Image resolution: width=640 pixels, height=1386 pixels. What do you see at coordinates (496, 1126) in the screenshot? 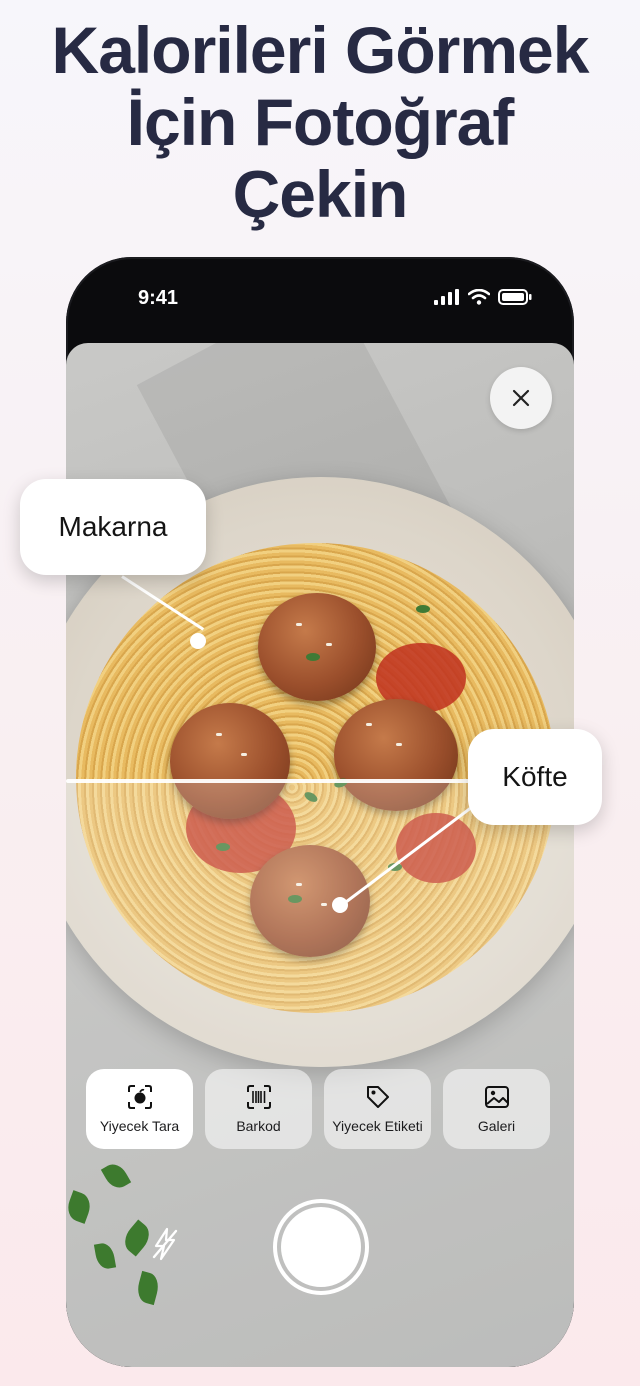
I see `mode-label: Galeri` at bounding box center [496, 1126].